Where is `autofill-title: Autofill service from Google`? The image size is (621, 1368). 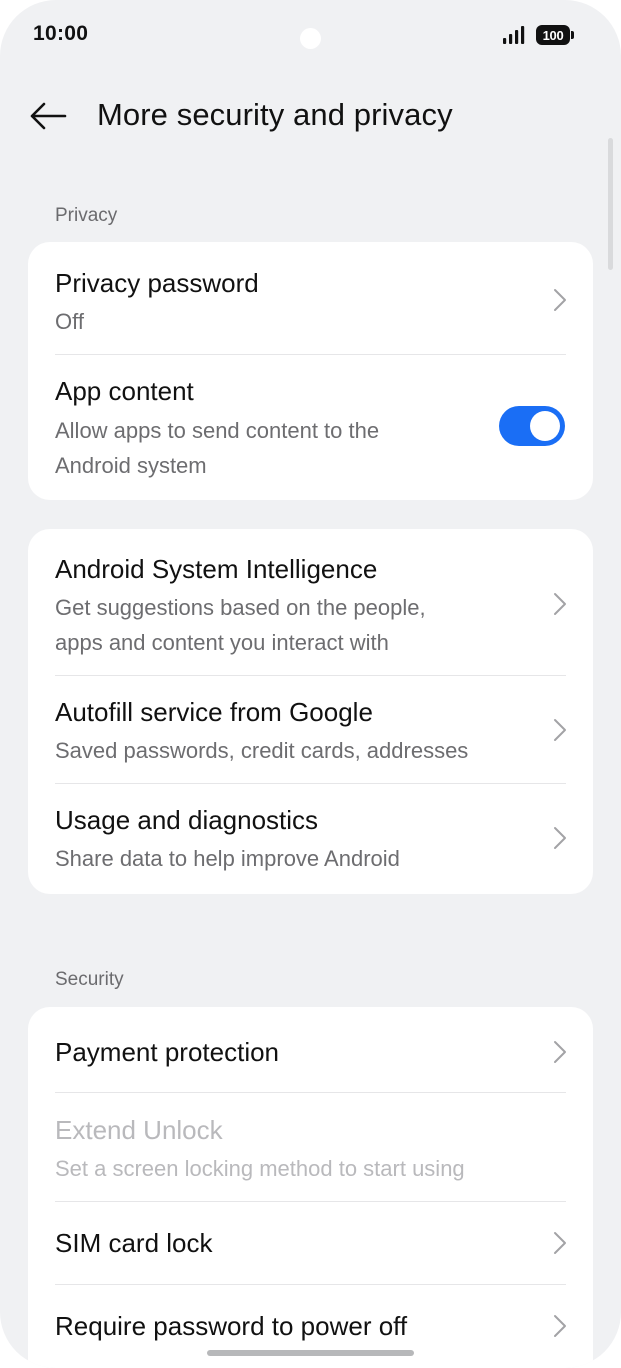 autofill-title: Autofill service from Google is located at coordinates (214, 712).